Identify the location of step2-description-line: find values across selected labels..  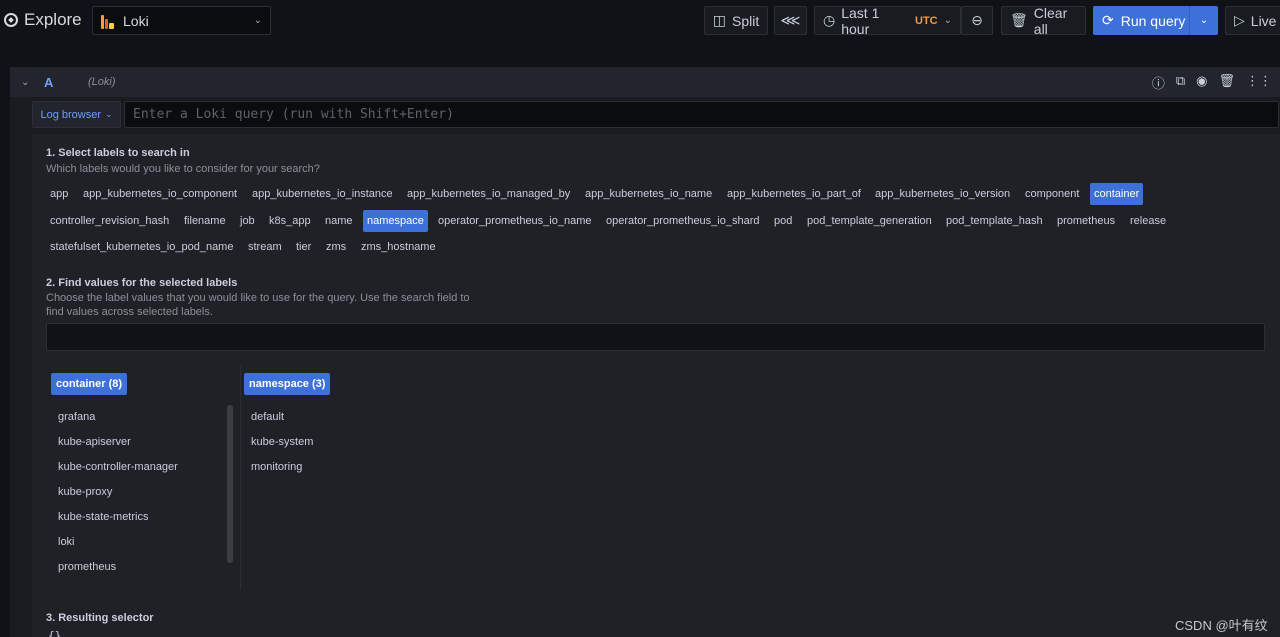
(129, 312).